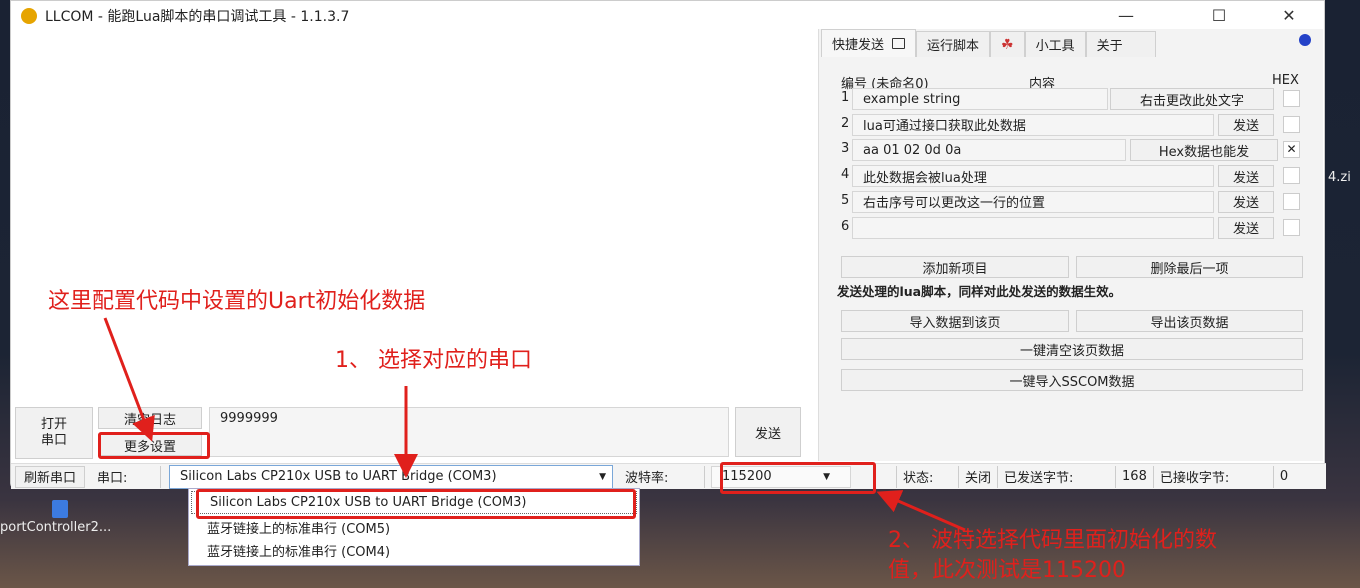 The height and width of the screenshot is (588, 1360). What do you see at coordinates (921, 511) in the screenshot?
I see `arrow-baud` at bounding box center [921, 511].